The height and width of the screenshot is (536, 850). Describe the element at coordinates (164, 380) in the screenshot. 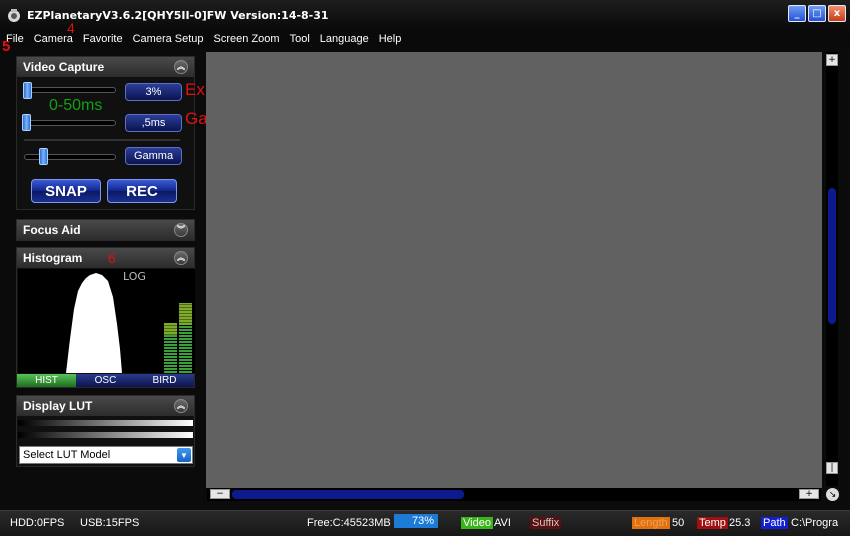

I see `tab-bird: BIRD` at that location.